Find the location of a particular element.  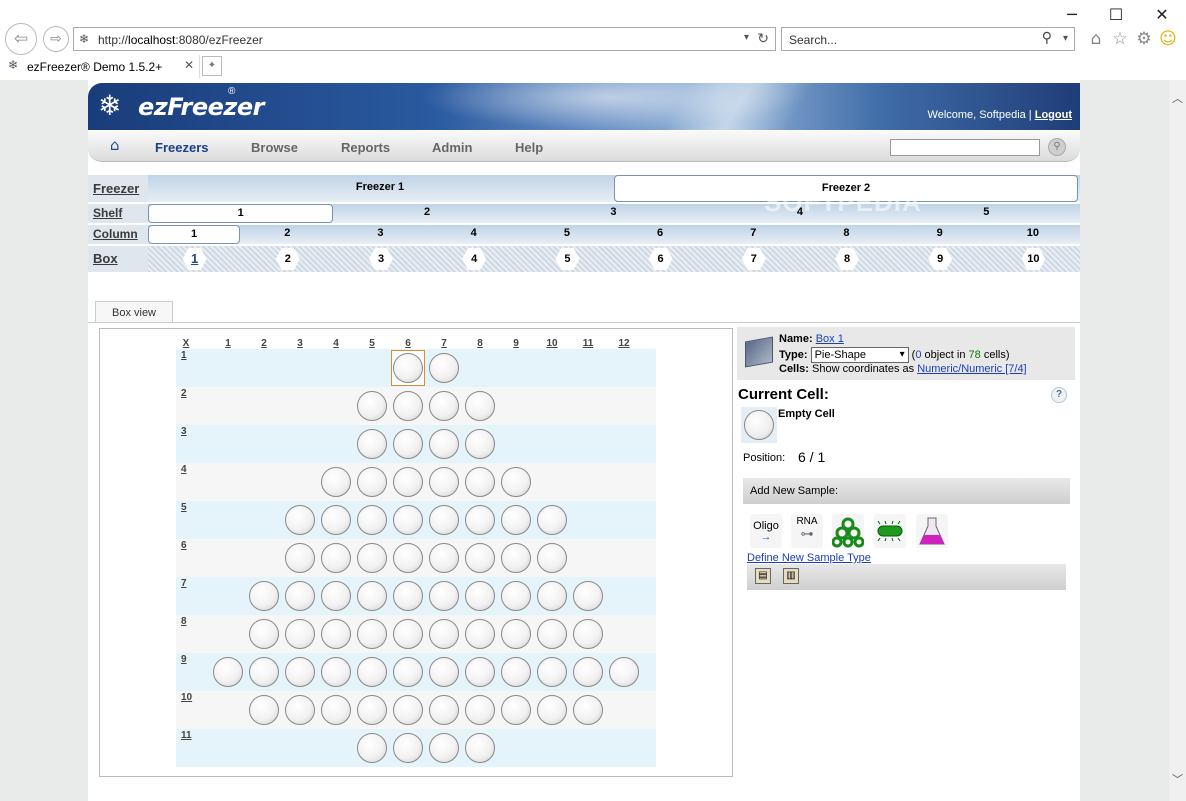

home-icon: ⌂ is located at coordinates (1096, 39).